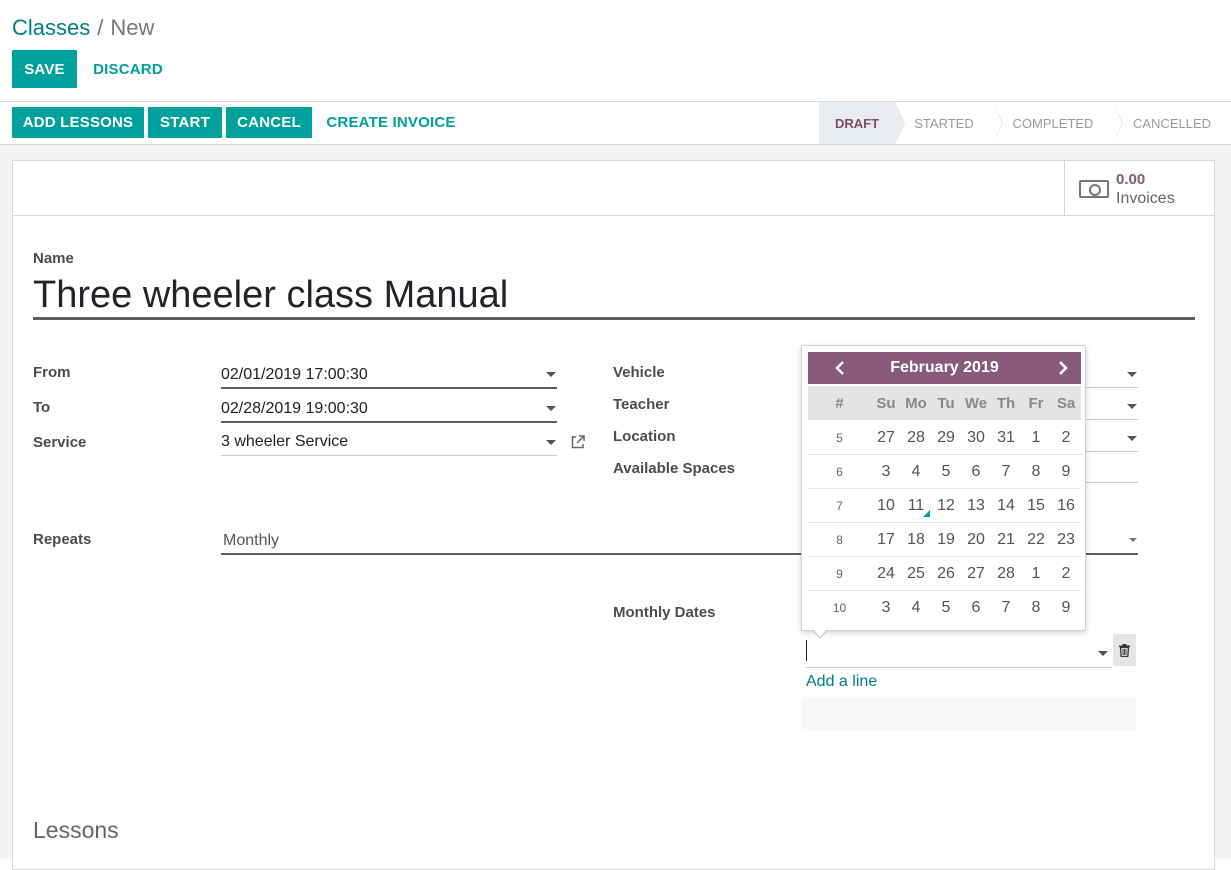  Describe the element at coordinates (44, 69) in the screenshot. I see `save-button: SAVE` at that location.